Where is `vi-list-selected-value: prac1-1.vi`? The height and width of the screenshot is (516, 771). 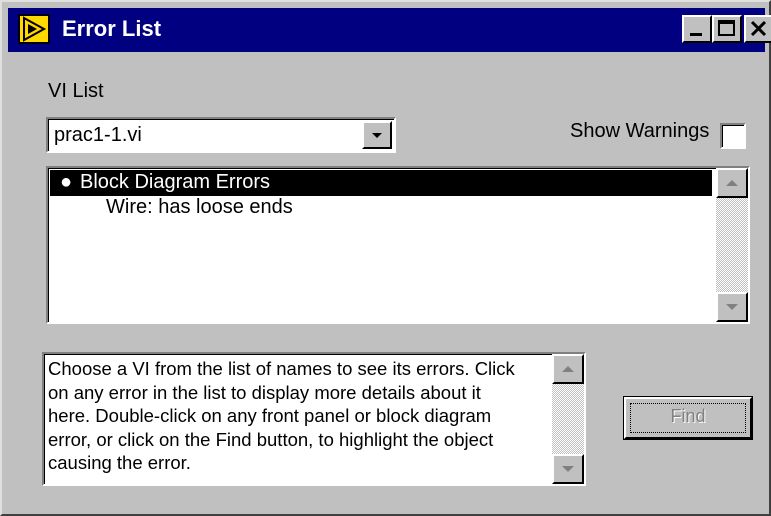 vi-list-selected-value: prac1-1.vi is located at coordinates (98, 135).